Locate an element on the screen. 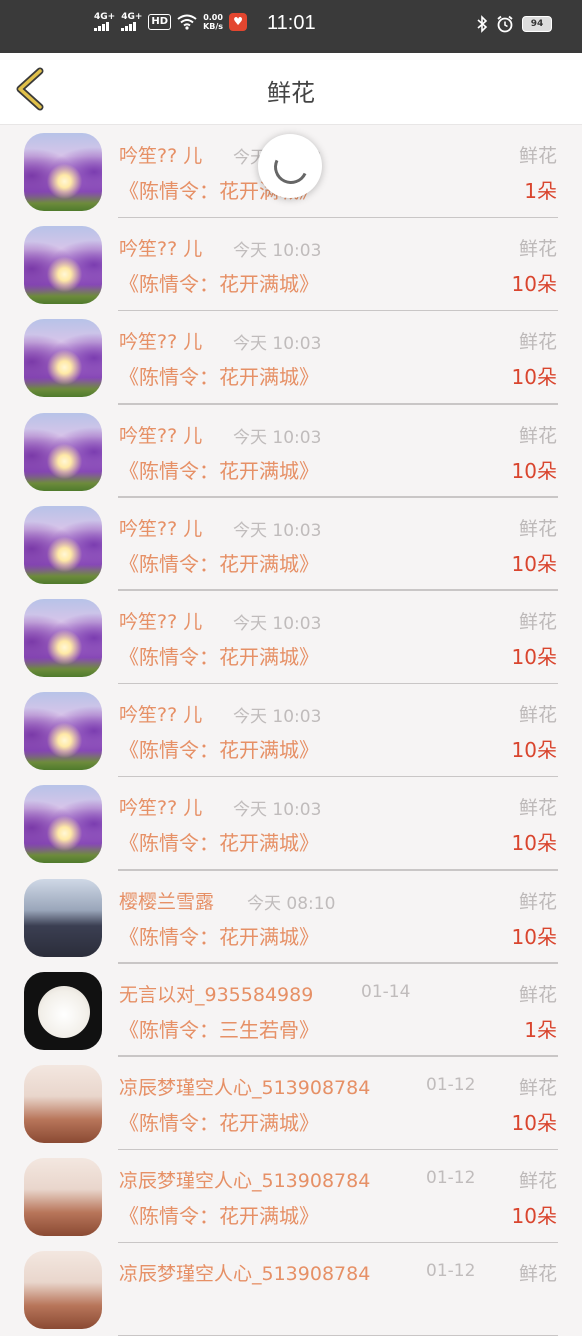  loading-spinner is located at coordinates (290, 166).